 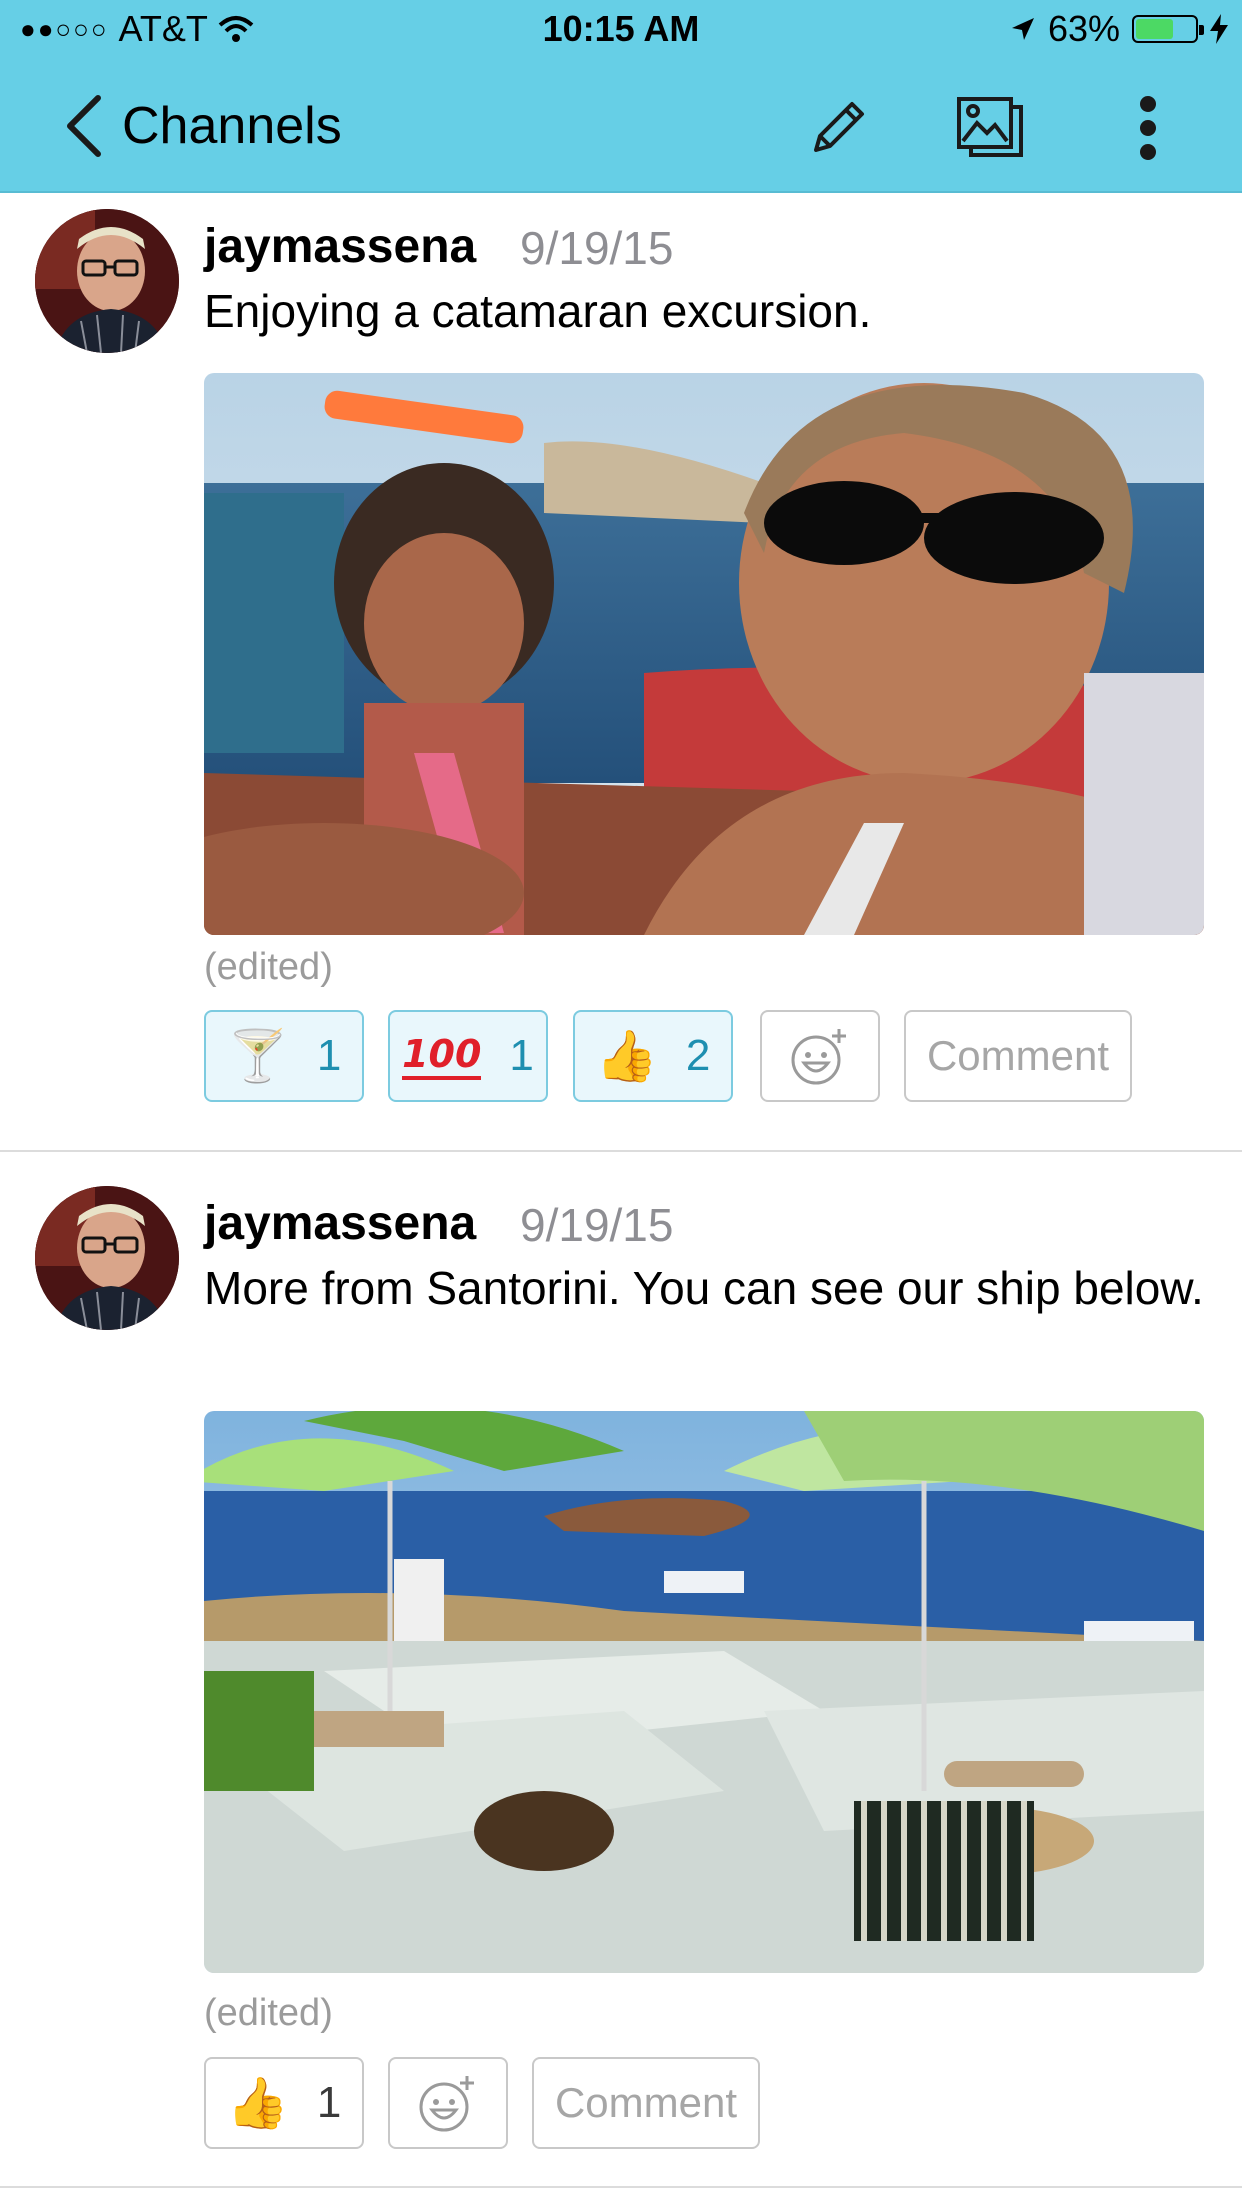 I want to click on compose-button, so click(x=838, y=128).